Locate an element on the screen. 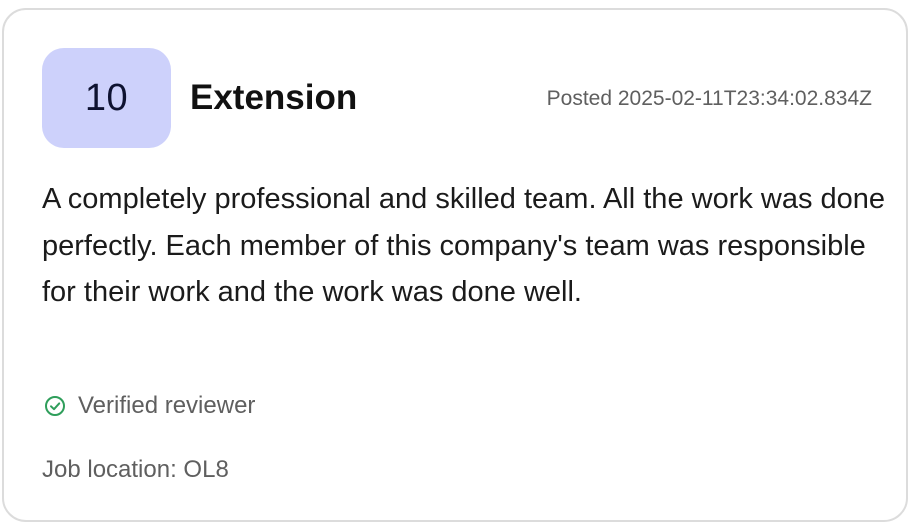 This screenshot has height=528, width=920. verified-label: Verified reviewer is located at coordinates (167, 405).